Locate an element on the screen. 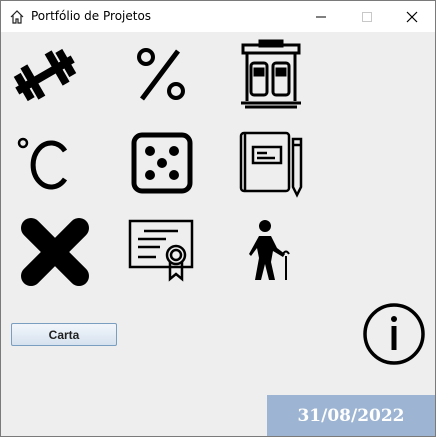 The image size is (436, 437). notebook-pencil-icon is located at coordinates (271, 164).